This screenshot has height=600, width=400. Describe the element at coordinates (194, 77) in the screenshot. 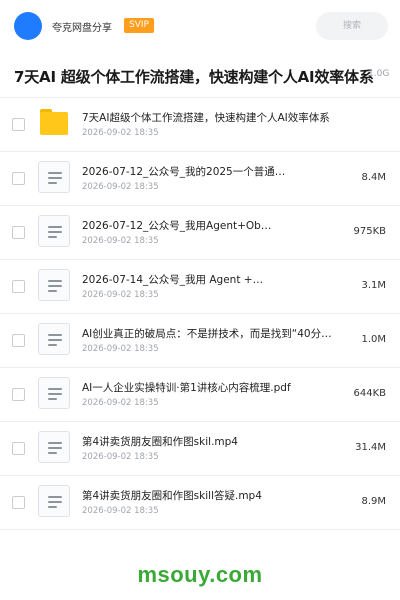

I see `page-title: 7天AI 超级个体工作流搭建，快速构建个人AI效率体系` at that location.